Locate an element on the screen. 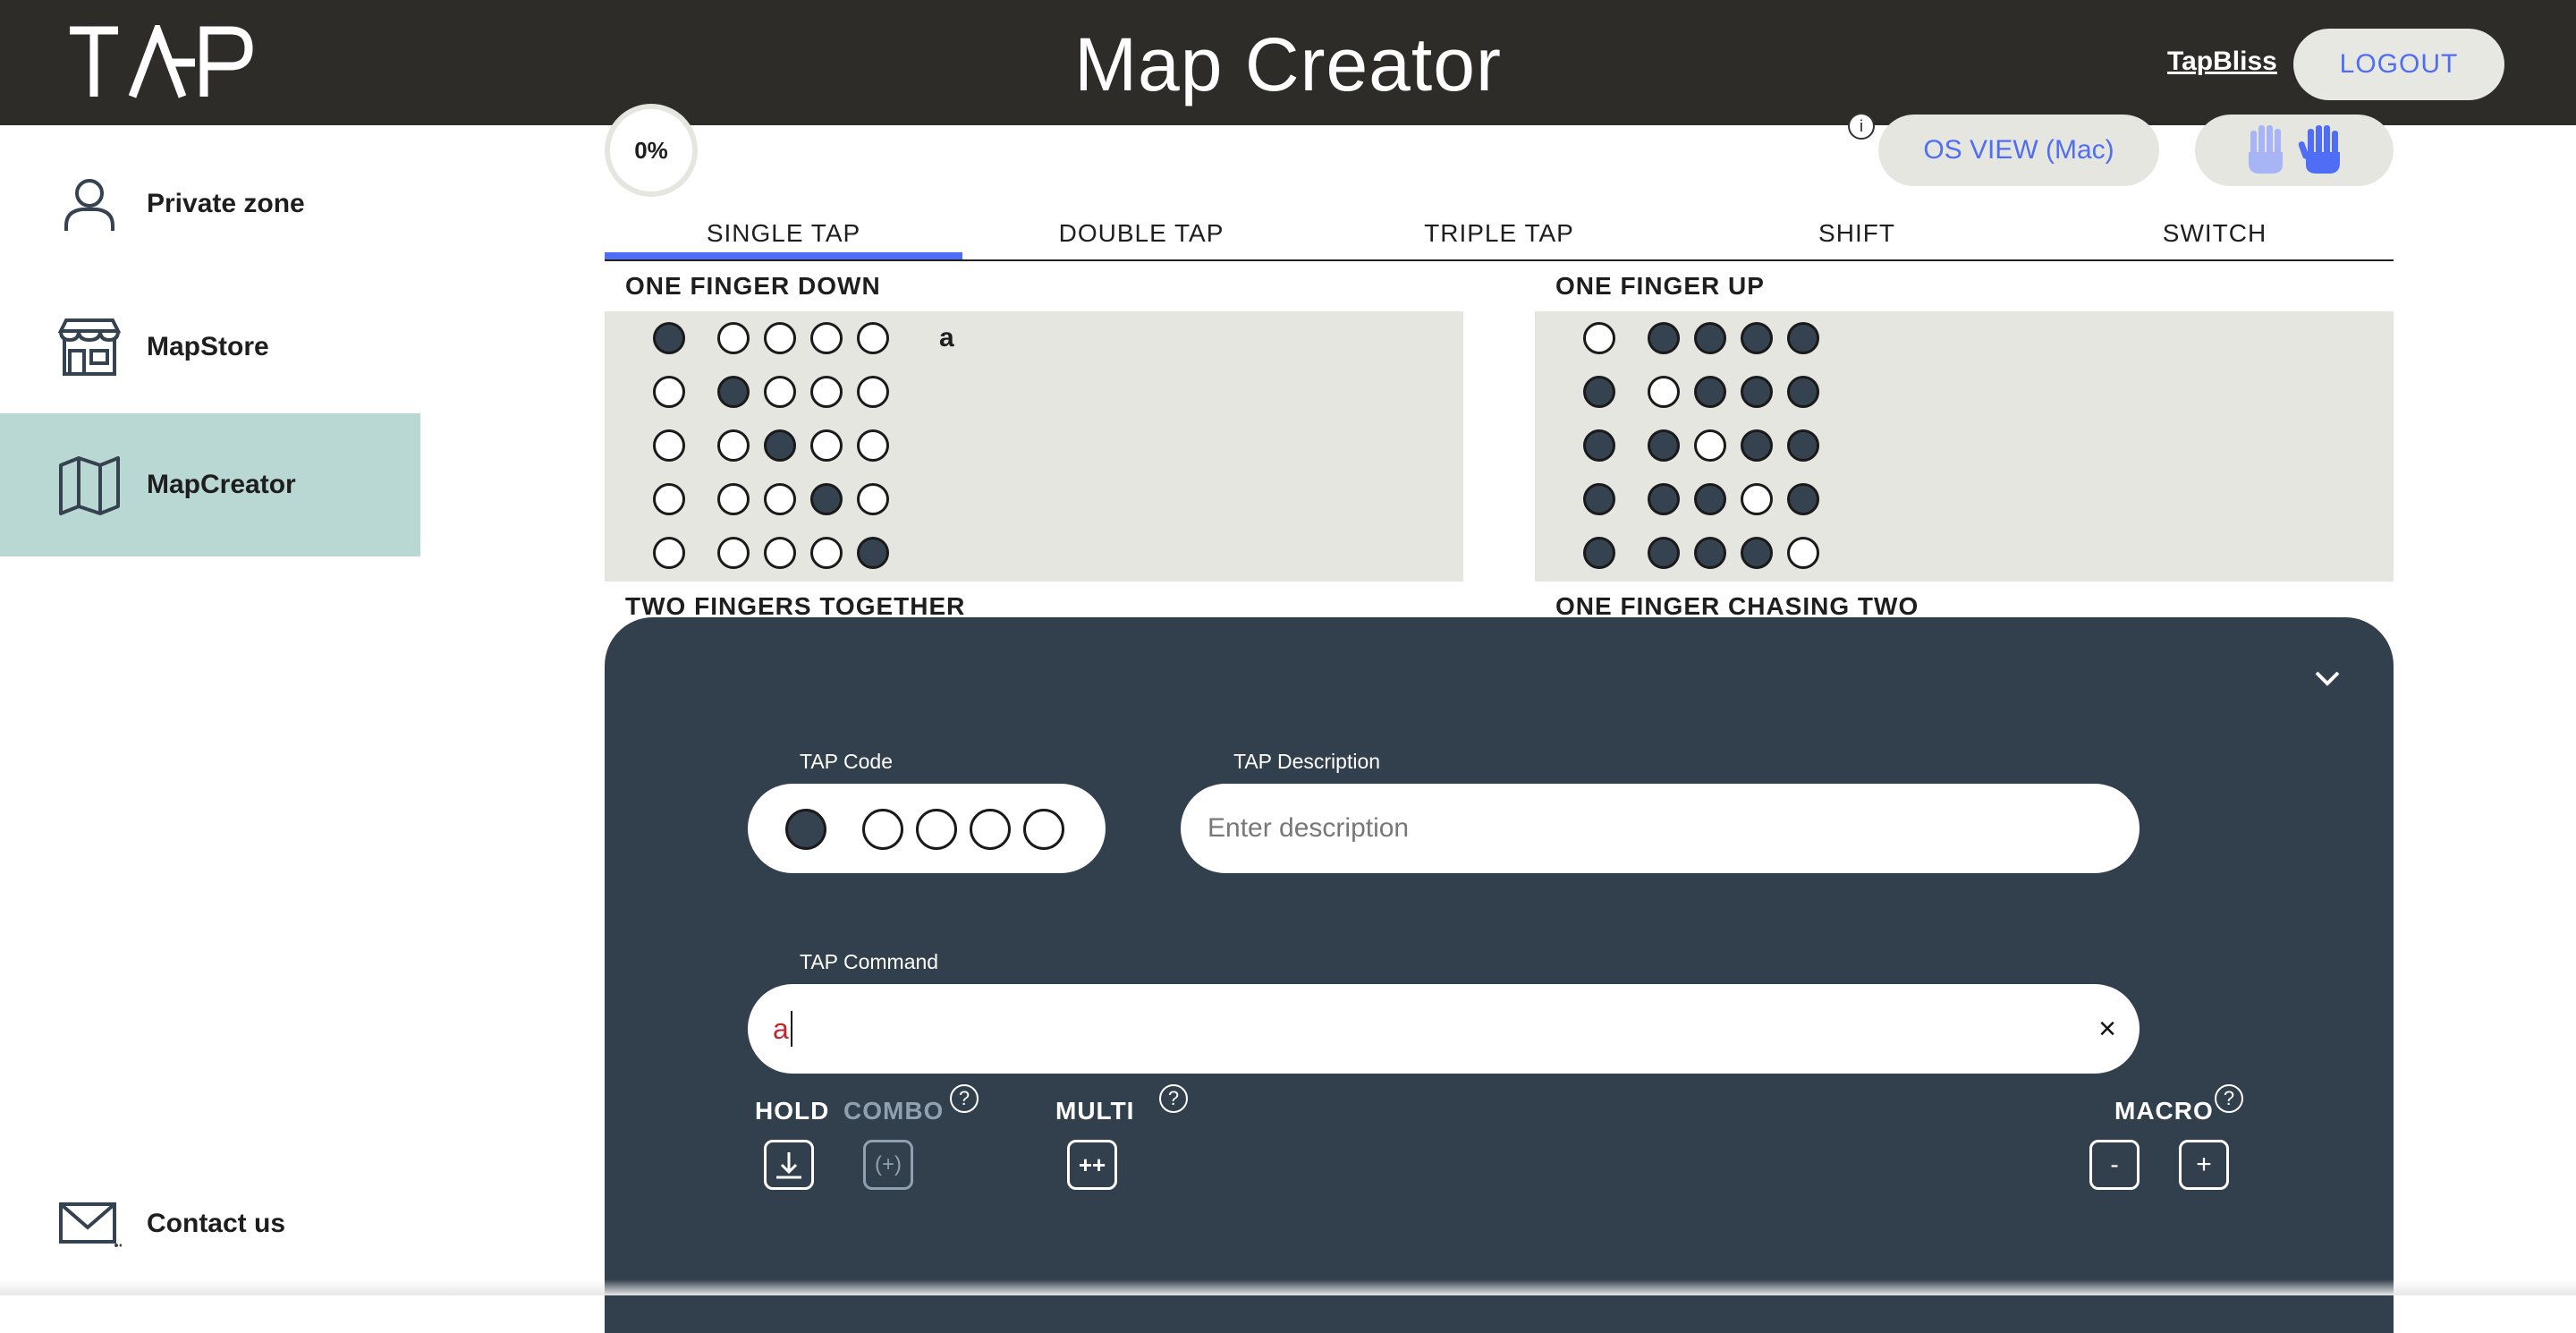 This screenshot has height=1333, width=2576. hold-label: HOLD is located at coordinates (792, 1111).